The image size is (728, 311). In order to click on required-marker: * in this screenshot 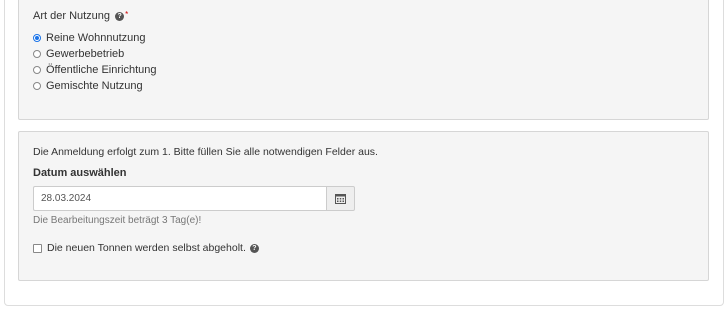, I will do `click(127, 14)`.